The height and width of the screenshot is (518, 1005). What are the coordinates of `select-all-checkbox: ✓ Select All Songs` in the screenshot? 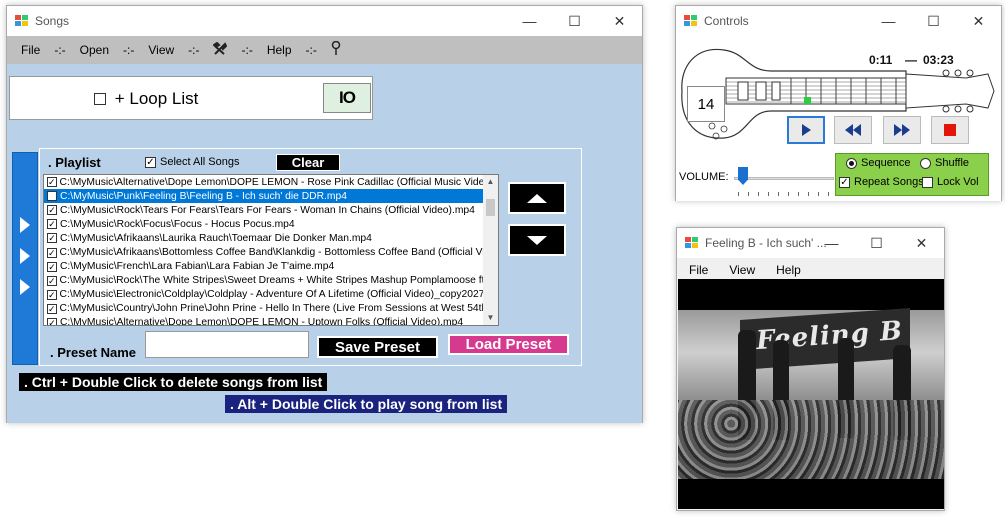 It's located at (192, 162).